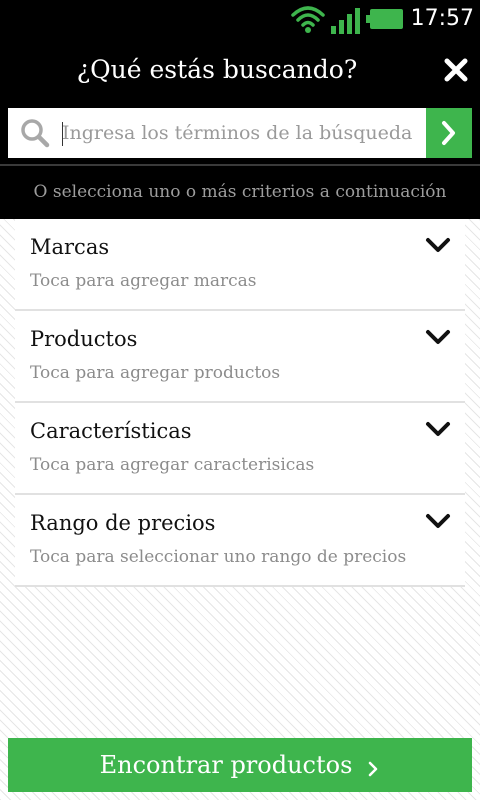  I want to click on filter-subtitle: Toca para agregar productos, so click(155, 373).